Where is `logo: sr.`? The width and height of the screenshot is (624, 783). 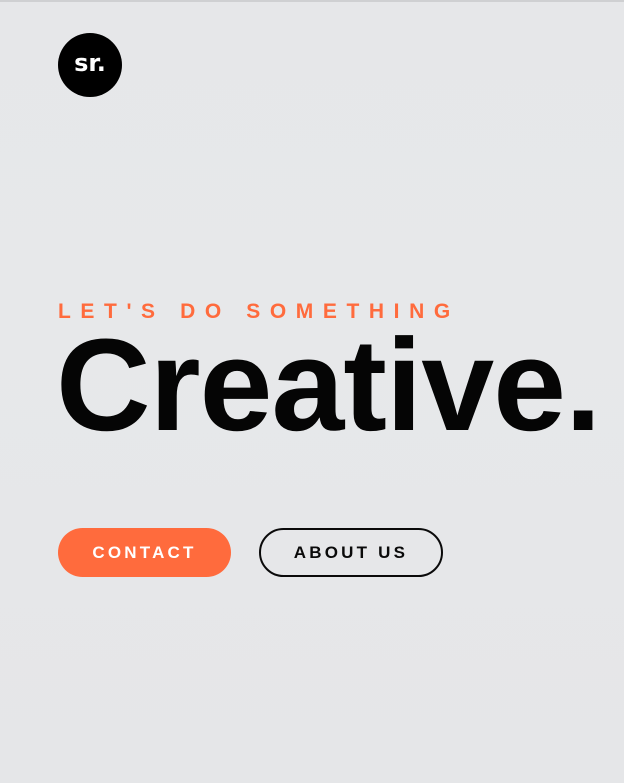 logo: sr. is located at coordinates (90, 65).